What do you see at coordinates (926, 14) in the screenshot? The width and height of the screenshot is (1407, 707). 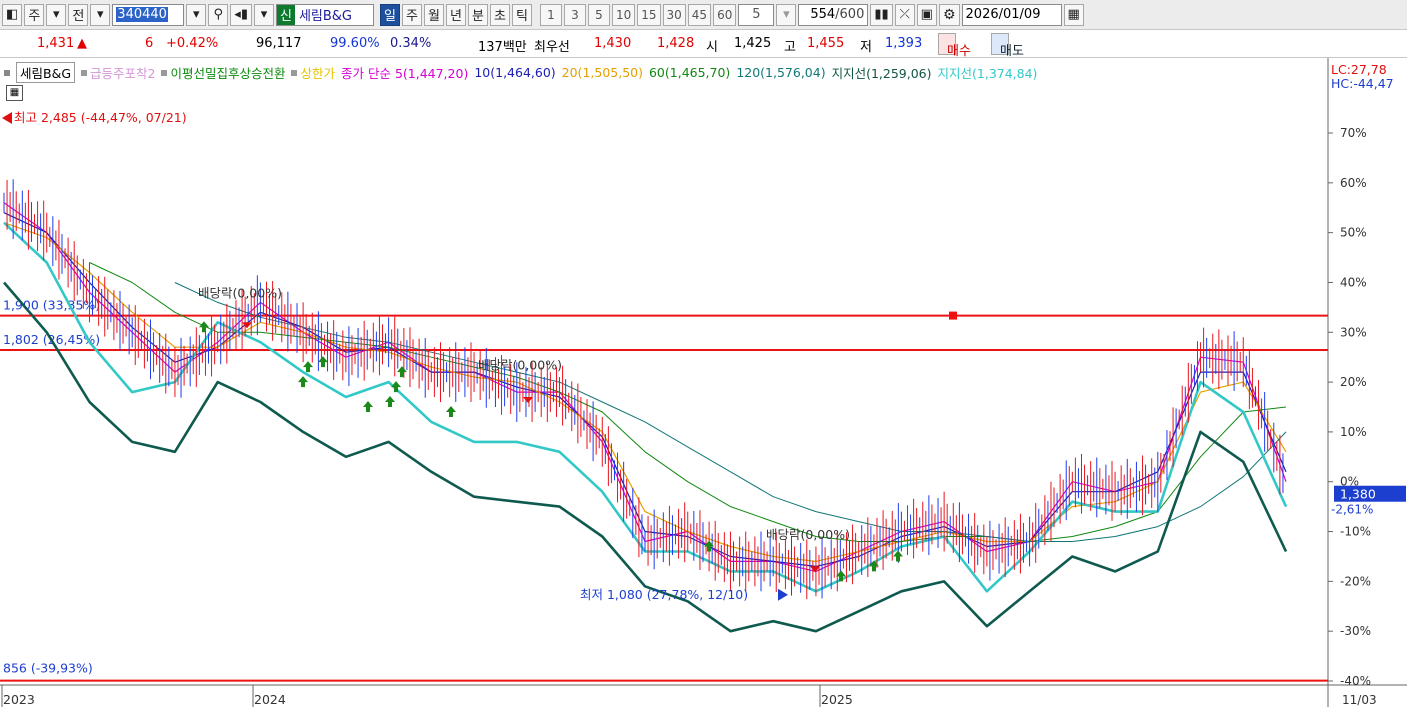 I see `save-icon: ▣` at bounding box center [926, 14].